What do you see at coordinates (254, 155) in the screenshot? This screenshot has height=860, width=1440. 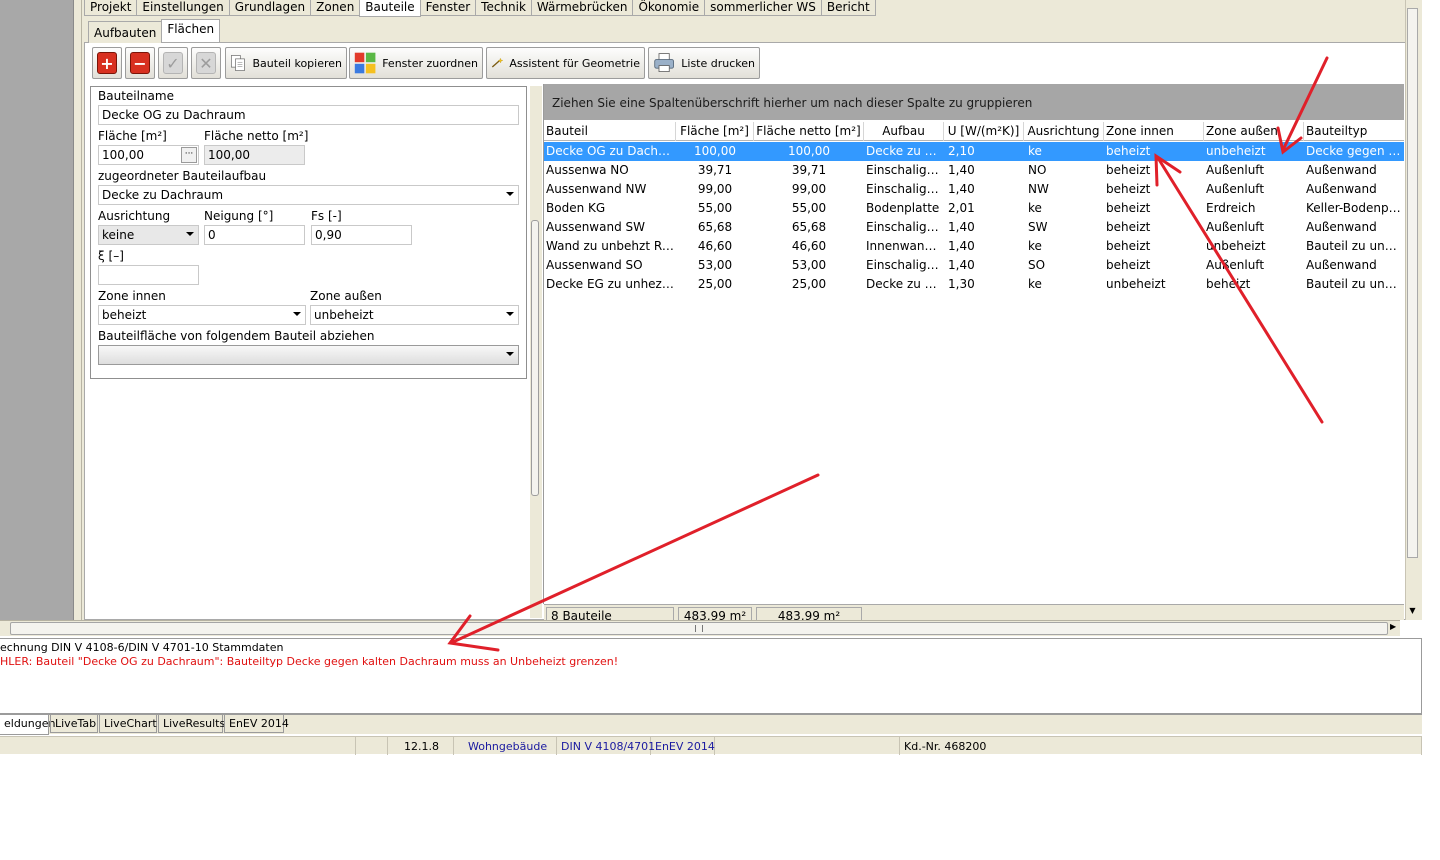 I see `net-area-input: 100,00` at bounding box center [254, 155].